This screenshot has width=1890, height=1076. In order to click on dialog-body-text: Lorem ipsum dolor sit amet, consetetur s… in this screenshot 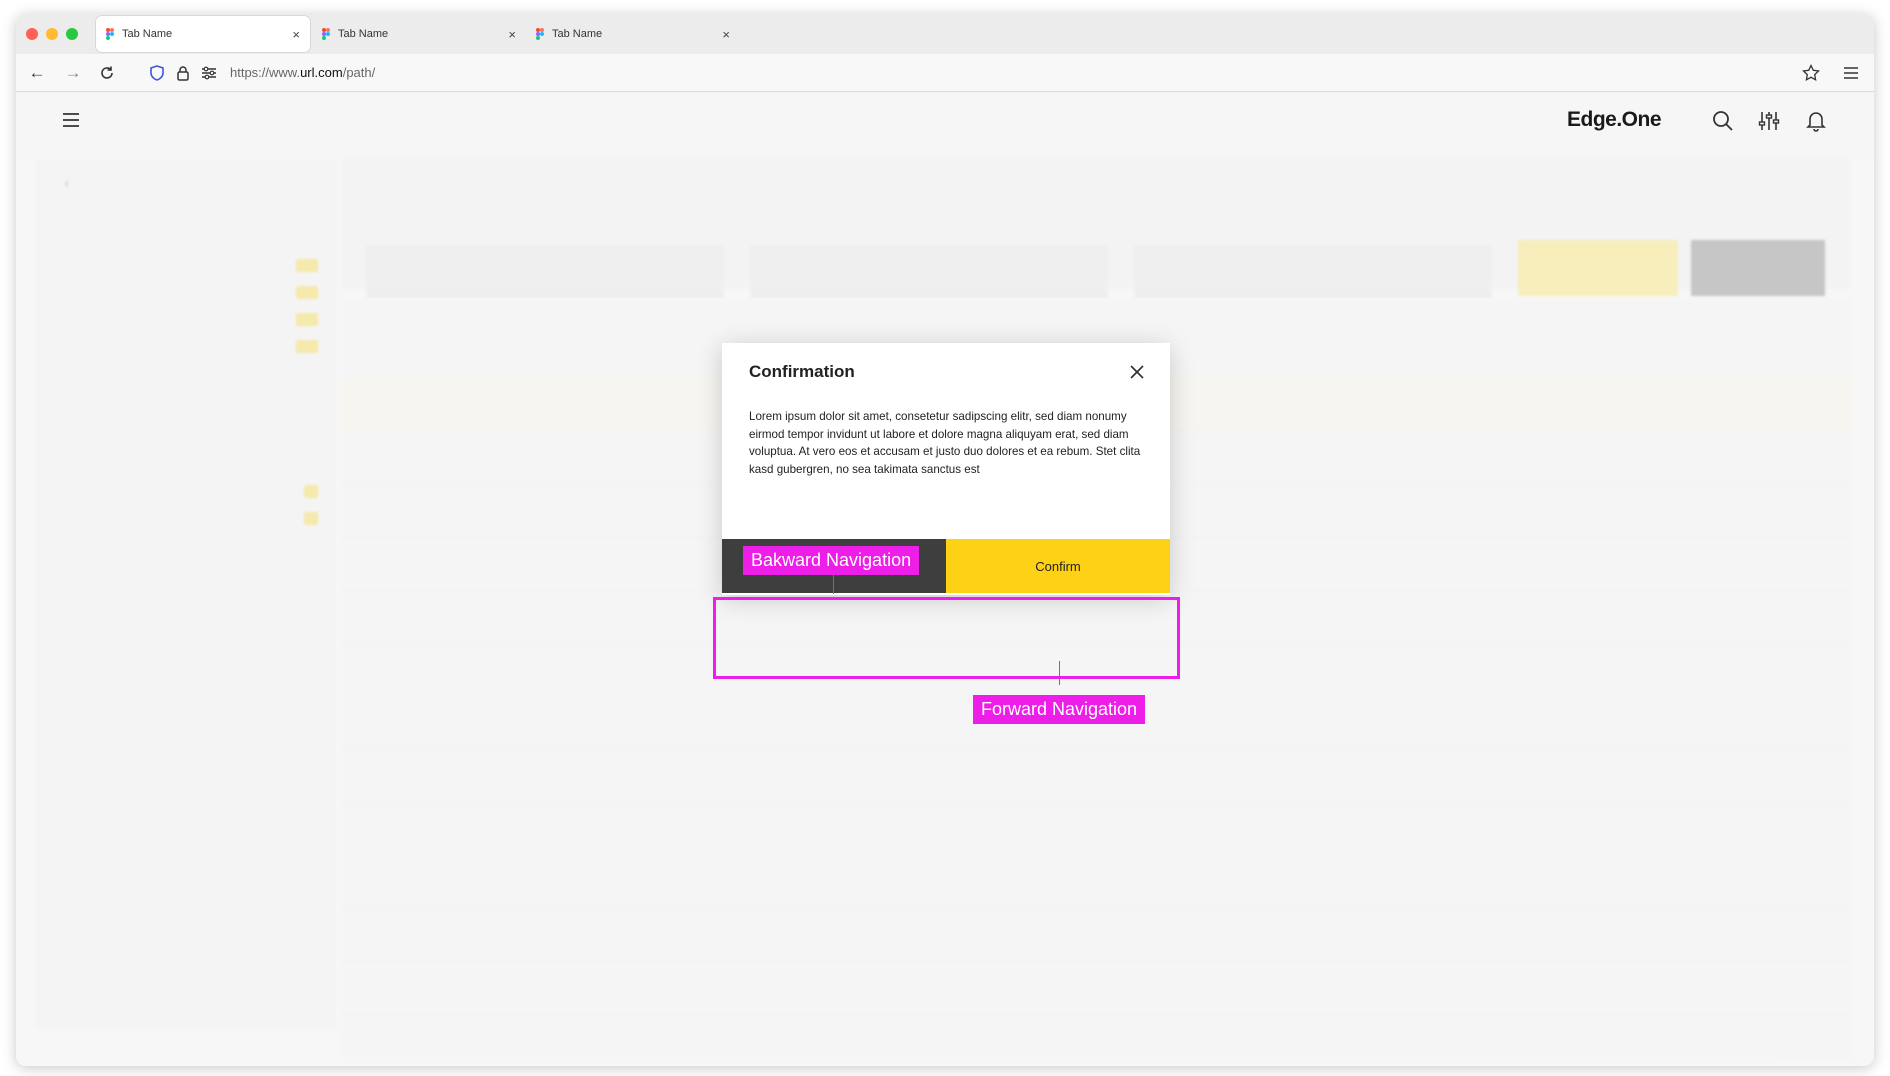, I will do `click(945, 443)`.